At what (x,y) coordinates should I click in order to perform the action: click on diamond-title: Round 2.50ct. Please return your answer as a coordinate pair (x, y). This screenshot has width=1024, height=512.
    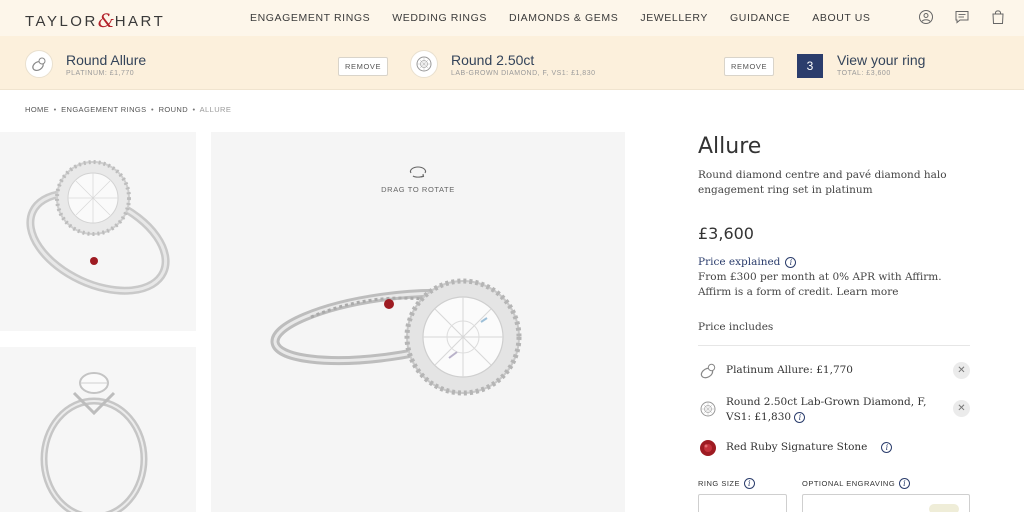
    Looking at the image, I should click on (492, 60).